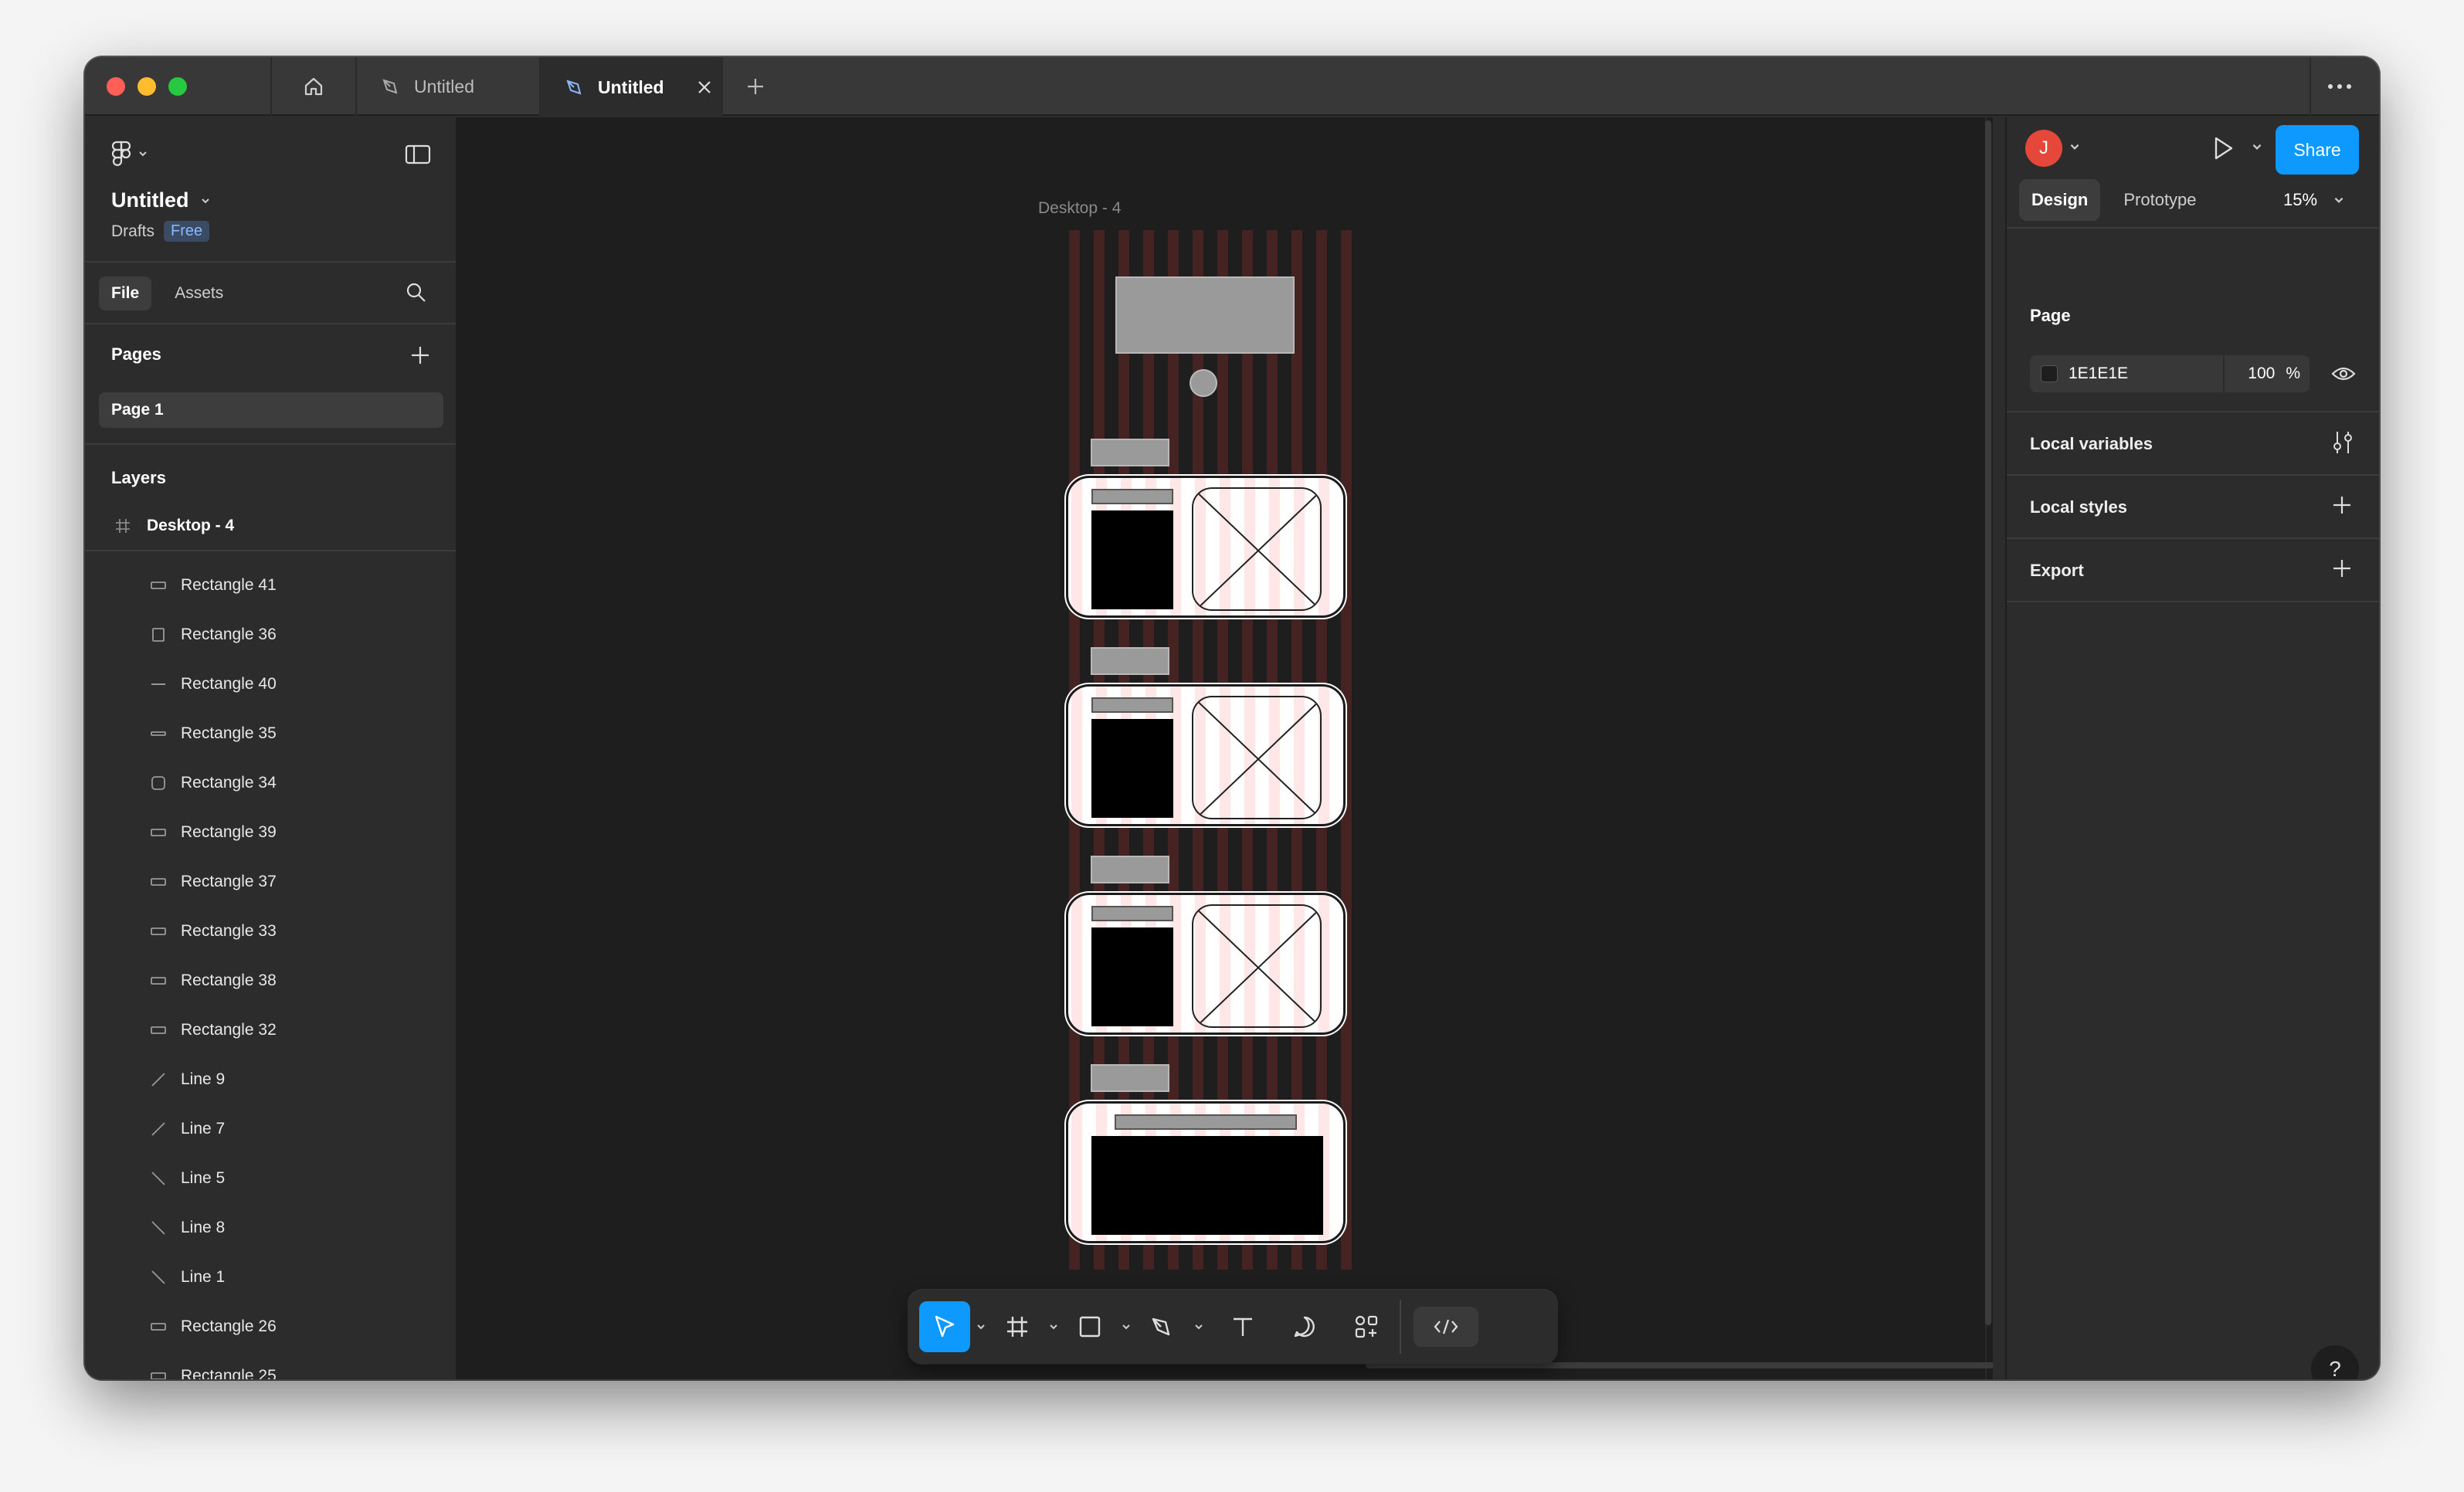 The width and height of the screenshot is (2464, 1492). I want to click on add-style-icon, so click(2342, 505).